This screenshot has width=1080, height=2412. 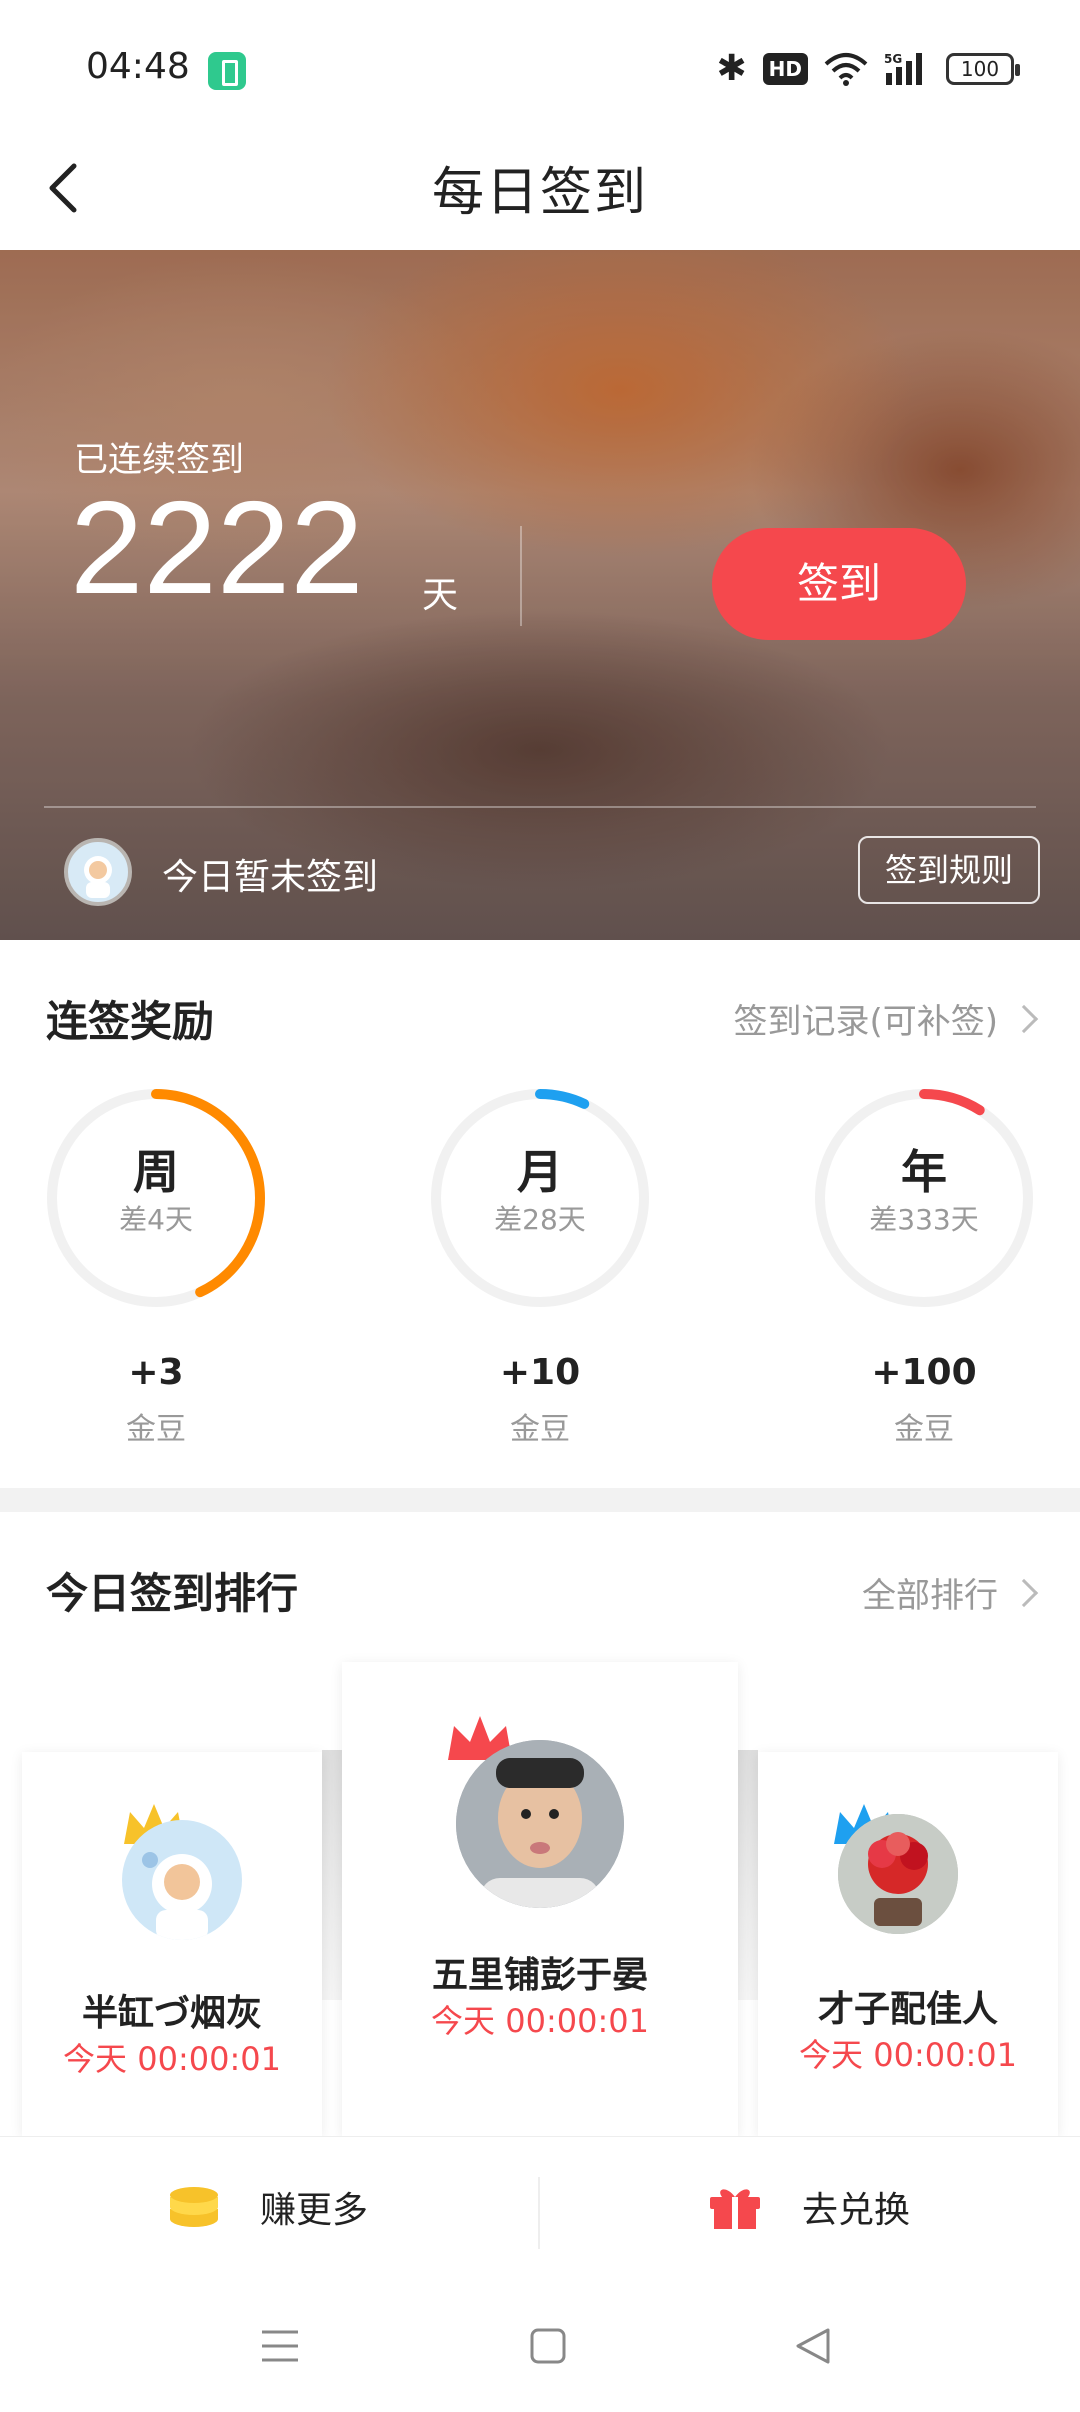 I want to click on reward-period: 月, so click(x=540, y=1172).